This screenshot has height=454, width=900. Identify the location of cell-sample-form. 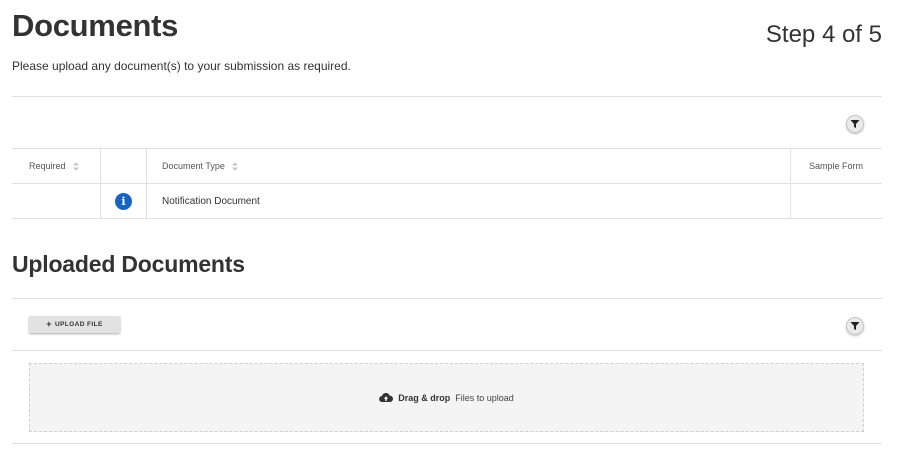
(836, 201).